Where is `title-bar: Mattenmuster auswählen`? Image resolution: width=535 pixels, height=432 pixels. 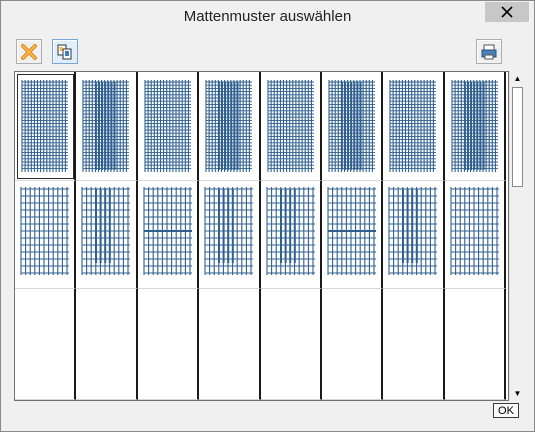 title-bar: Mattenmuster auswählen is located at coordinates (267, 16).